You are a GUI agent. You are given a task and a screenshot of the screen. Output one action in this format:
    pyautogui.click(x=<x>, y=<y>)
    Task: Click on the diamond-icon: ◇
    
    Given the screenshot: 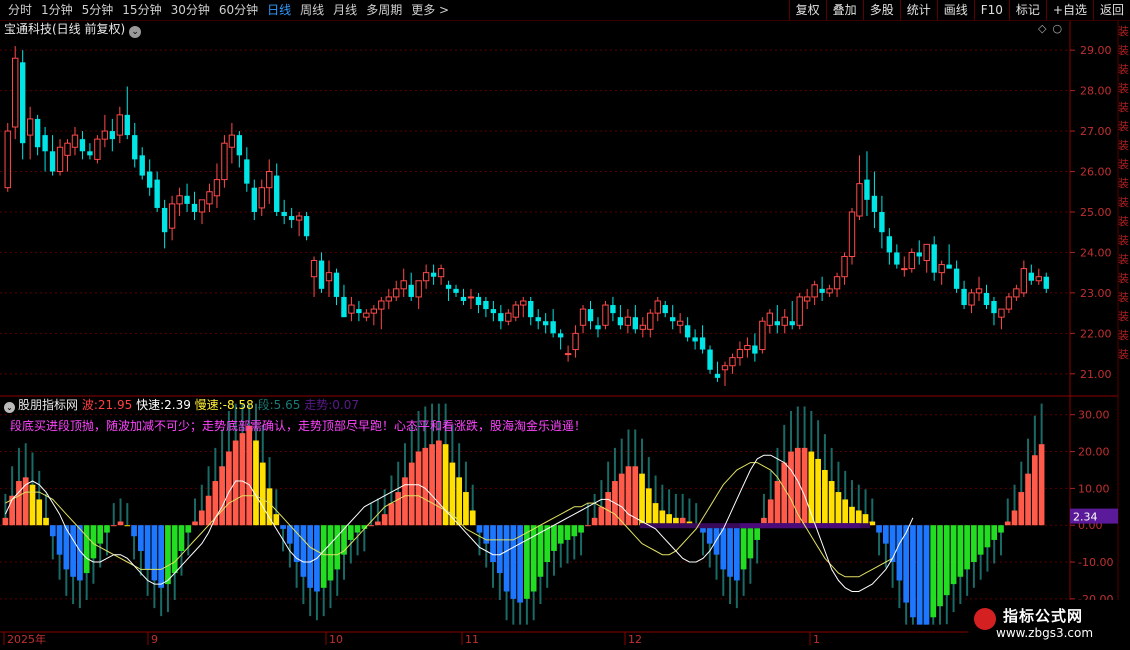 What is the action you would take?
    pyautogui.click(x=1045, y=28)
    